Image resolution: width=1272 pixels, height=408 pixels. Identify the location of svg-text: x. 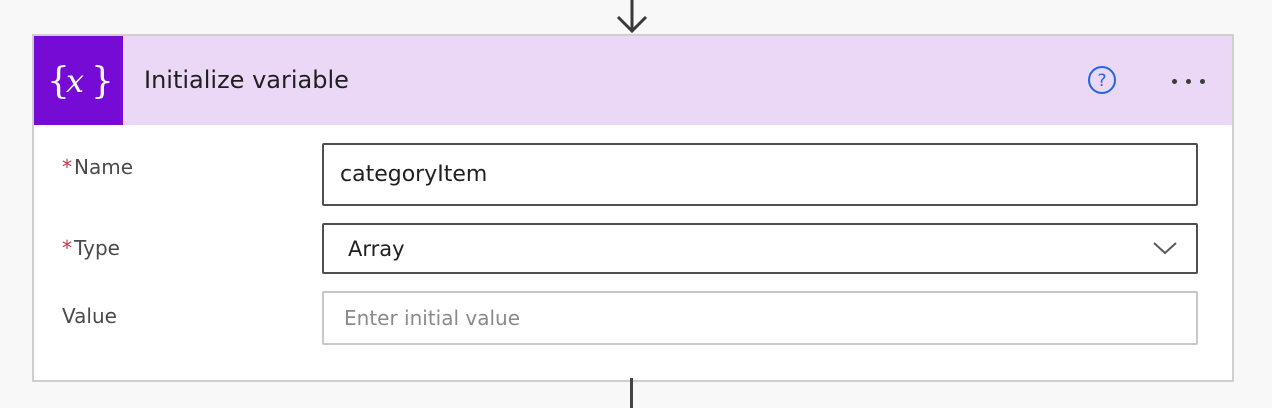
(75, 81).